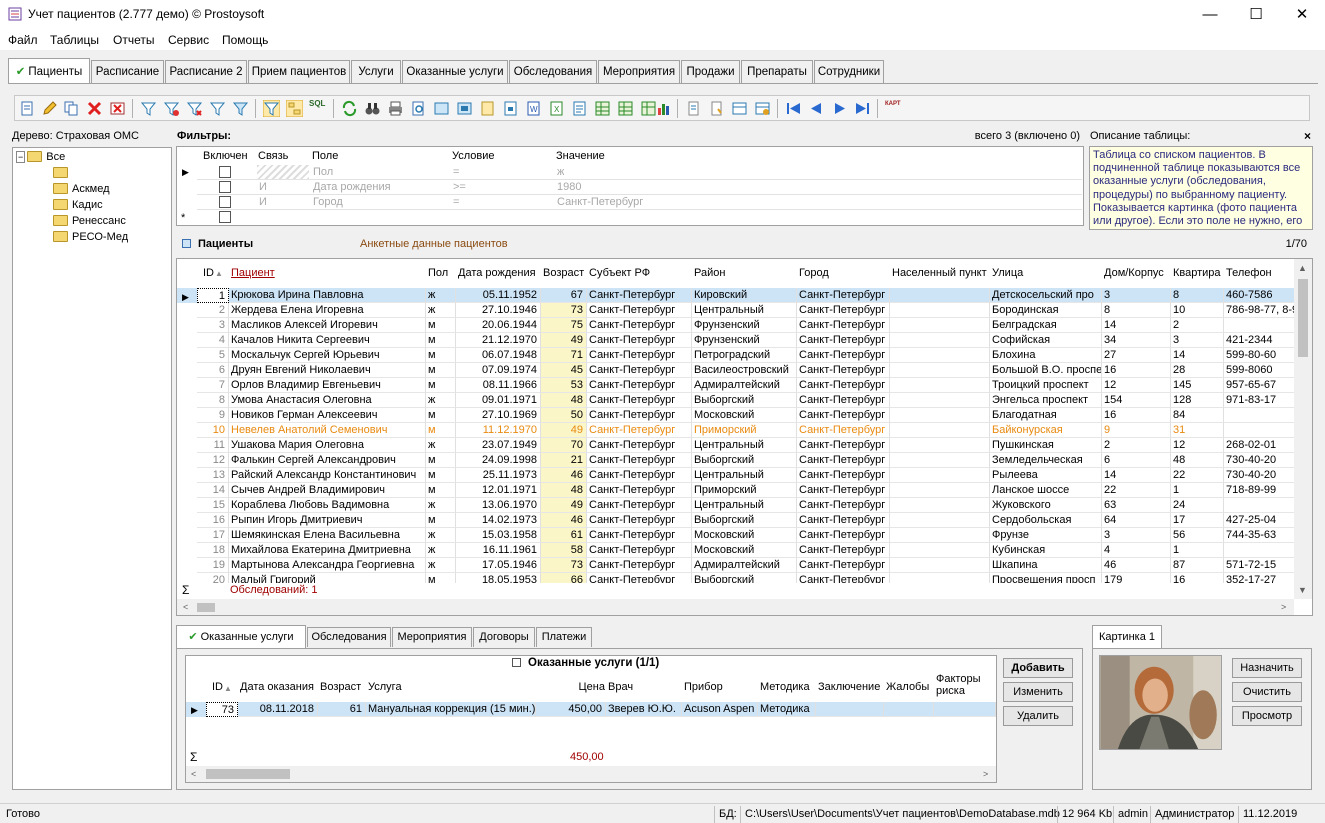 This screenshot has height=823, width=1325. What do you see at coordinates (498, 430) in the screenshot?
I see `table-cell: 11.12.1970` at bounding box center [498, 430].